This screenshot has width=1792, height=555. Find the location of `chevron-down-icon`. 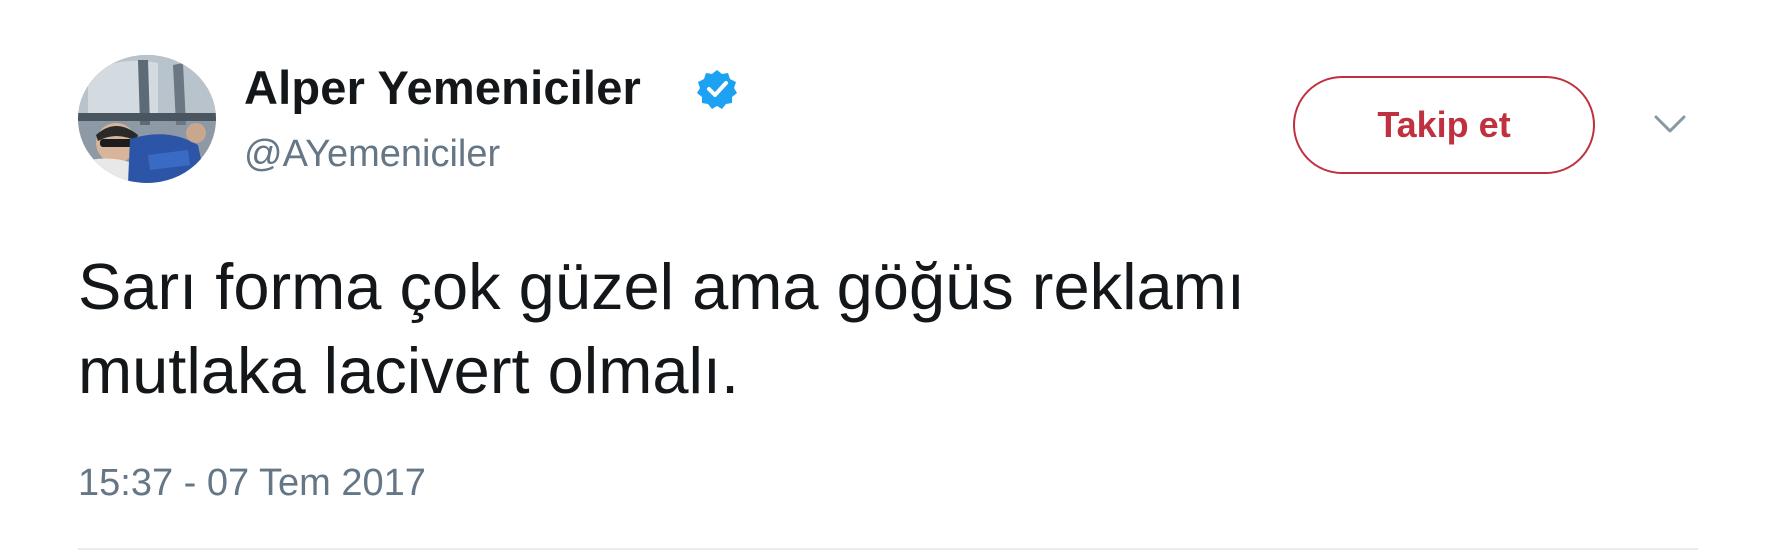

chevron-down-icon is located at coordinates (1670, 124).